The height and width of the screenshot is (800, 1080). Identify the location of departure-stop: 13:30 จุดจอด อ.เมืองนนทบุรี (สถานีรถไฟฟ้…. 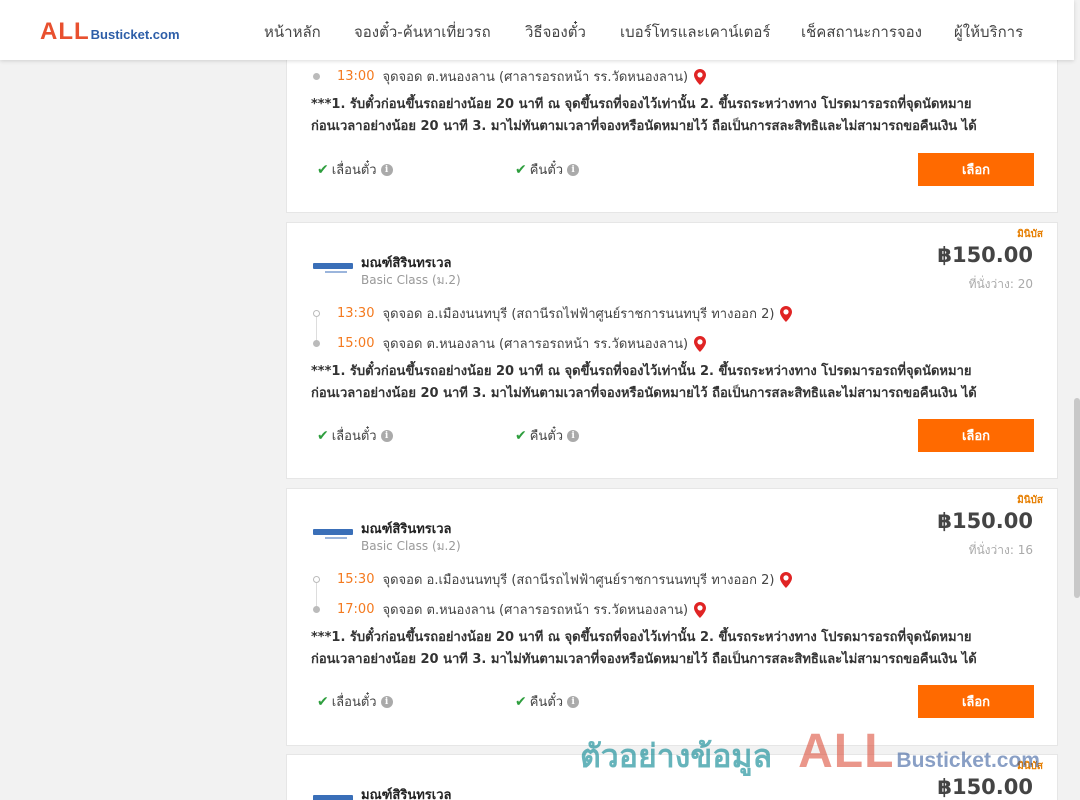
(553, 313).